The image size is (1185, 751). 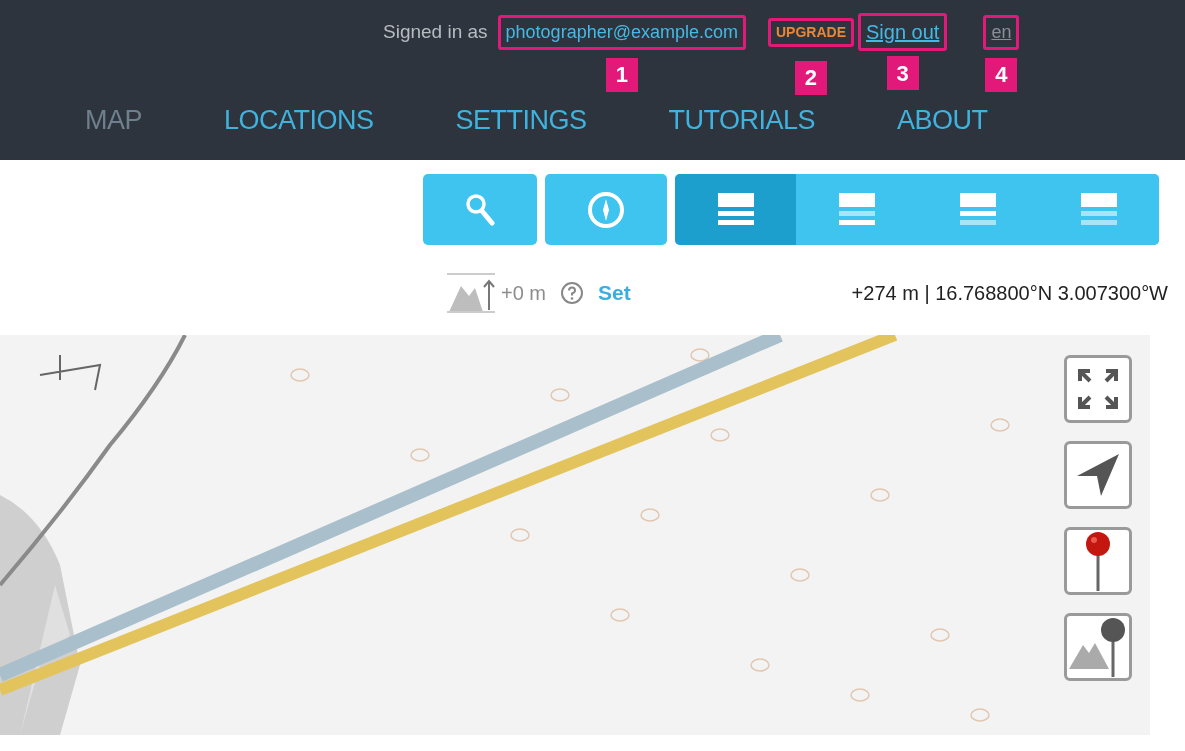 What do you see at coordinates (621, 32) in the screenshot?
I see `account-email-link: photographer@example.com` at bounding box center [621, 32].